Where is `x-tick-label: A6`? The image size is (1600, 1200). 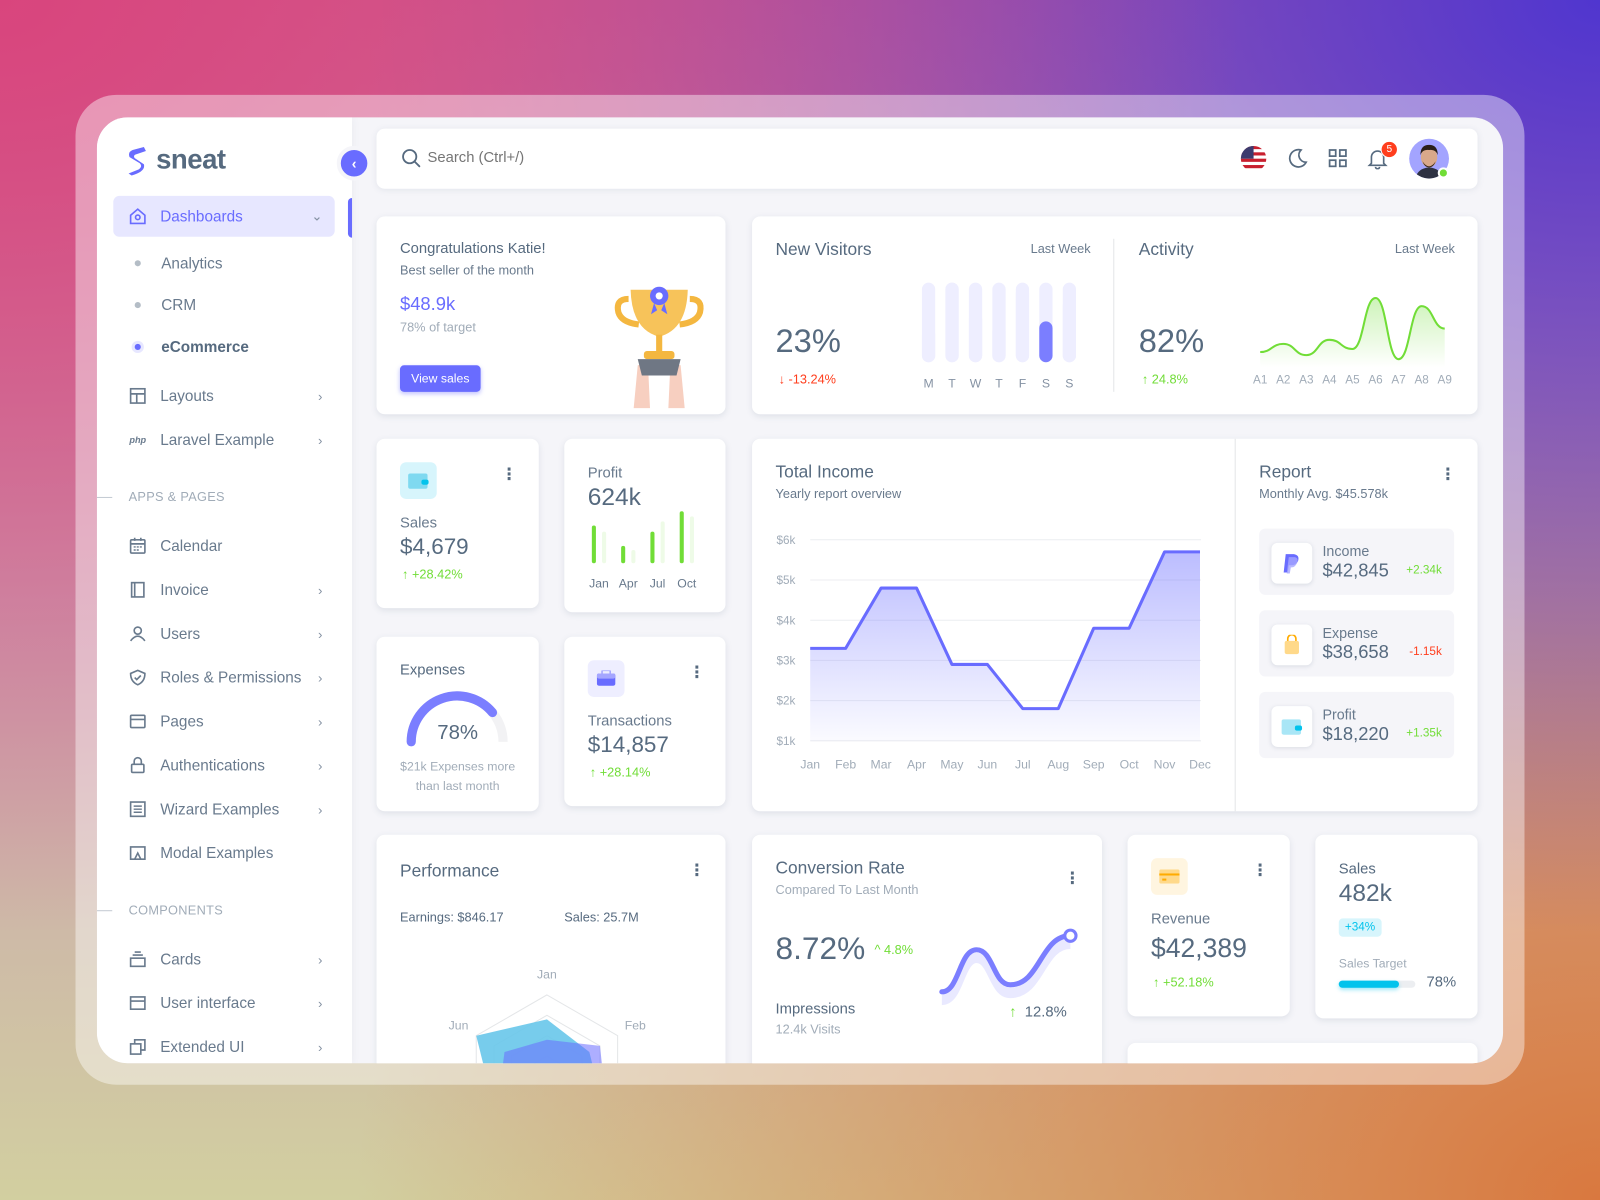
x-tick-label: A6 is located at coordinates (1375, 380).